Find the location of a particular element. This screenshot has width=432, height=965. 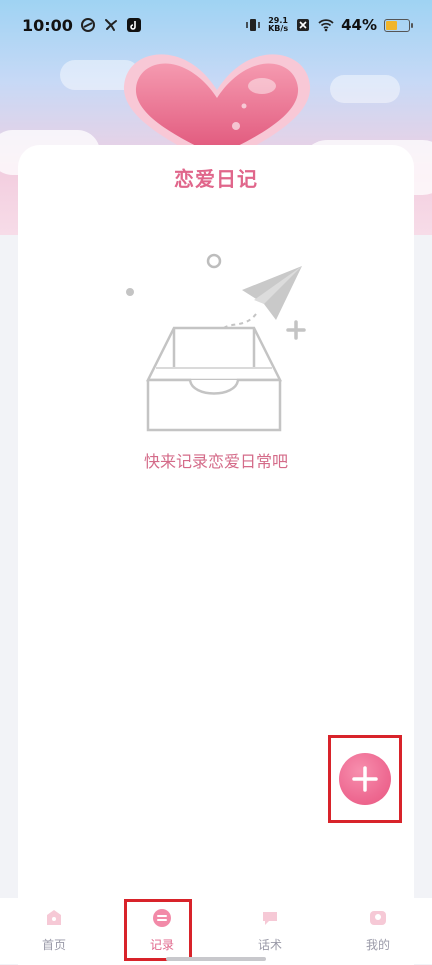

status-time: 10:00 is located at coordinates (47, 25).